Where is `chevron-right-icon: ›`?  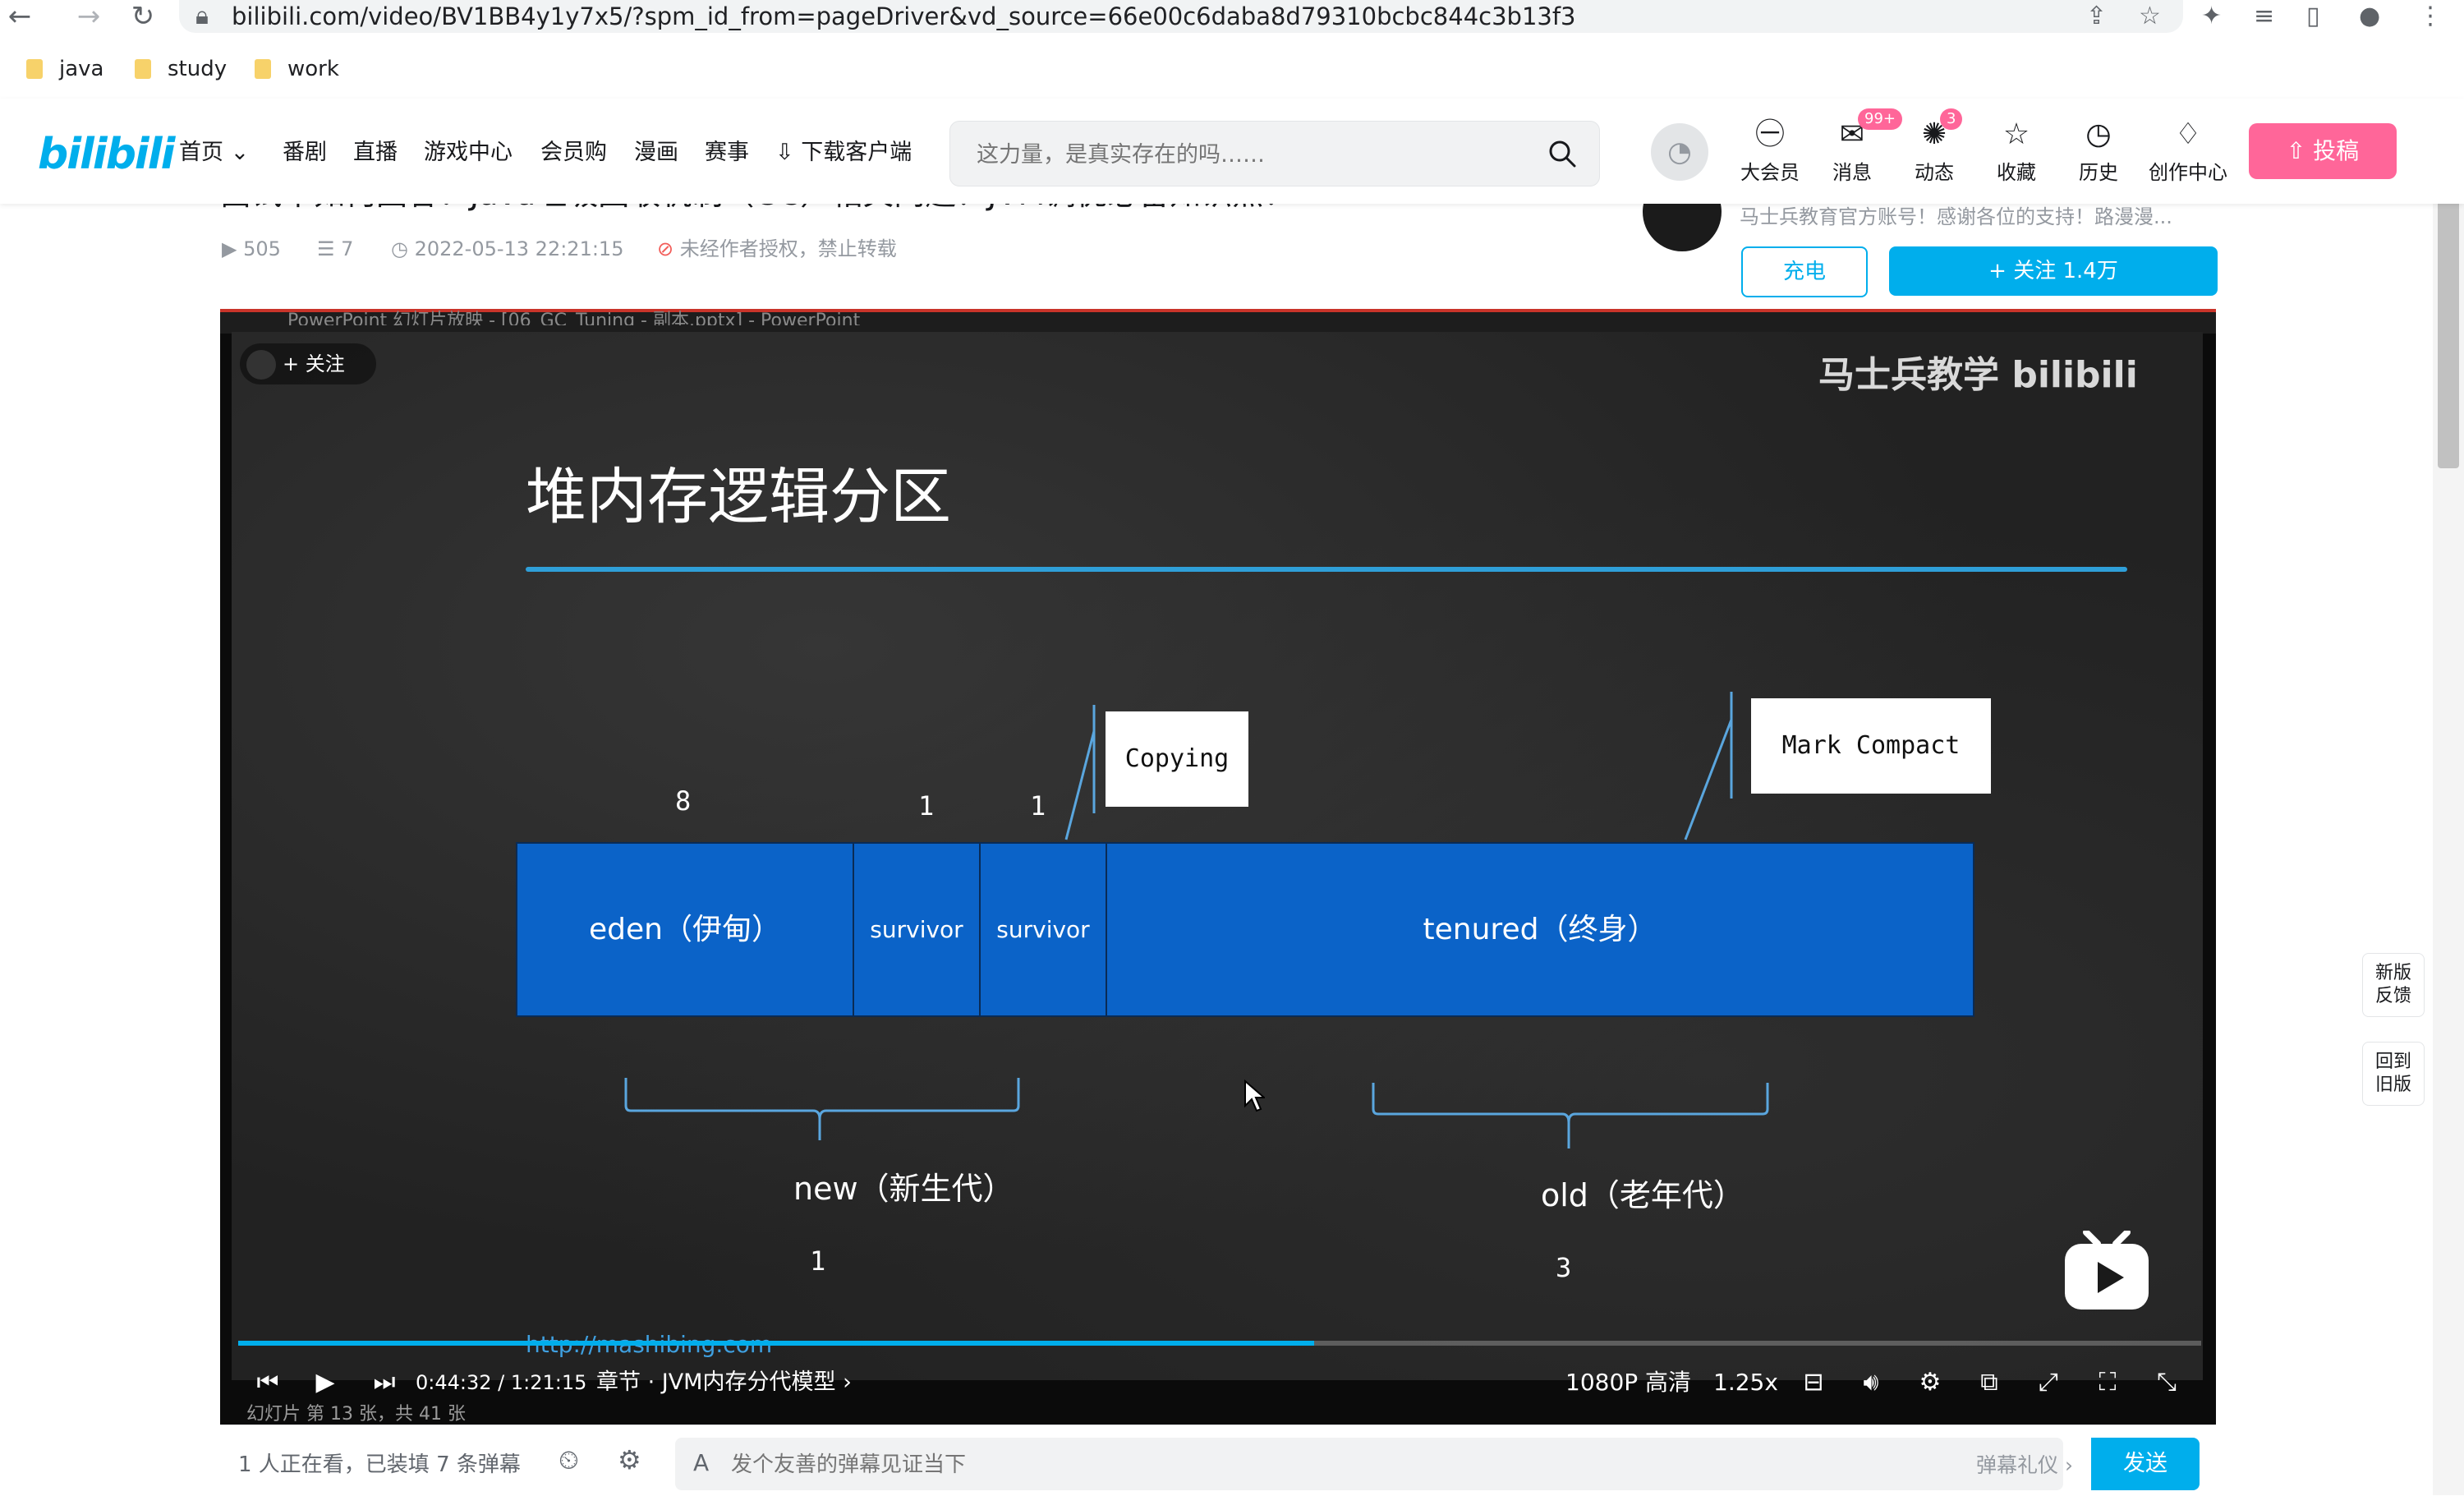 chevron-right-icon: › is located at coordinates (847, 1382).